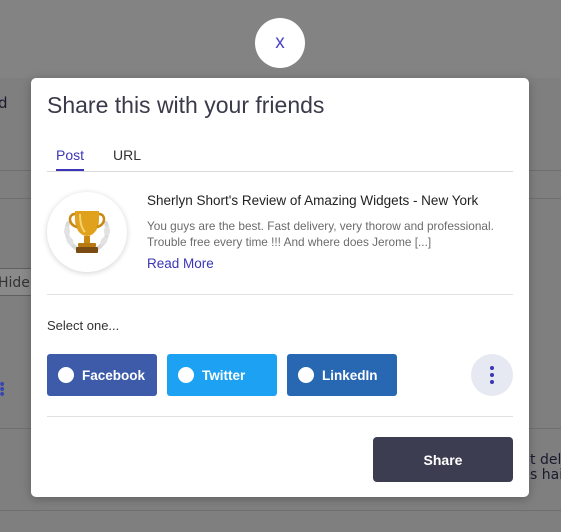 Image resolution: width=561 pixels, height=532 pixels. I want to click on background-text: s hai, so click(545, 475).